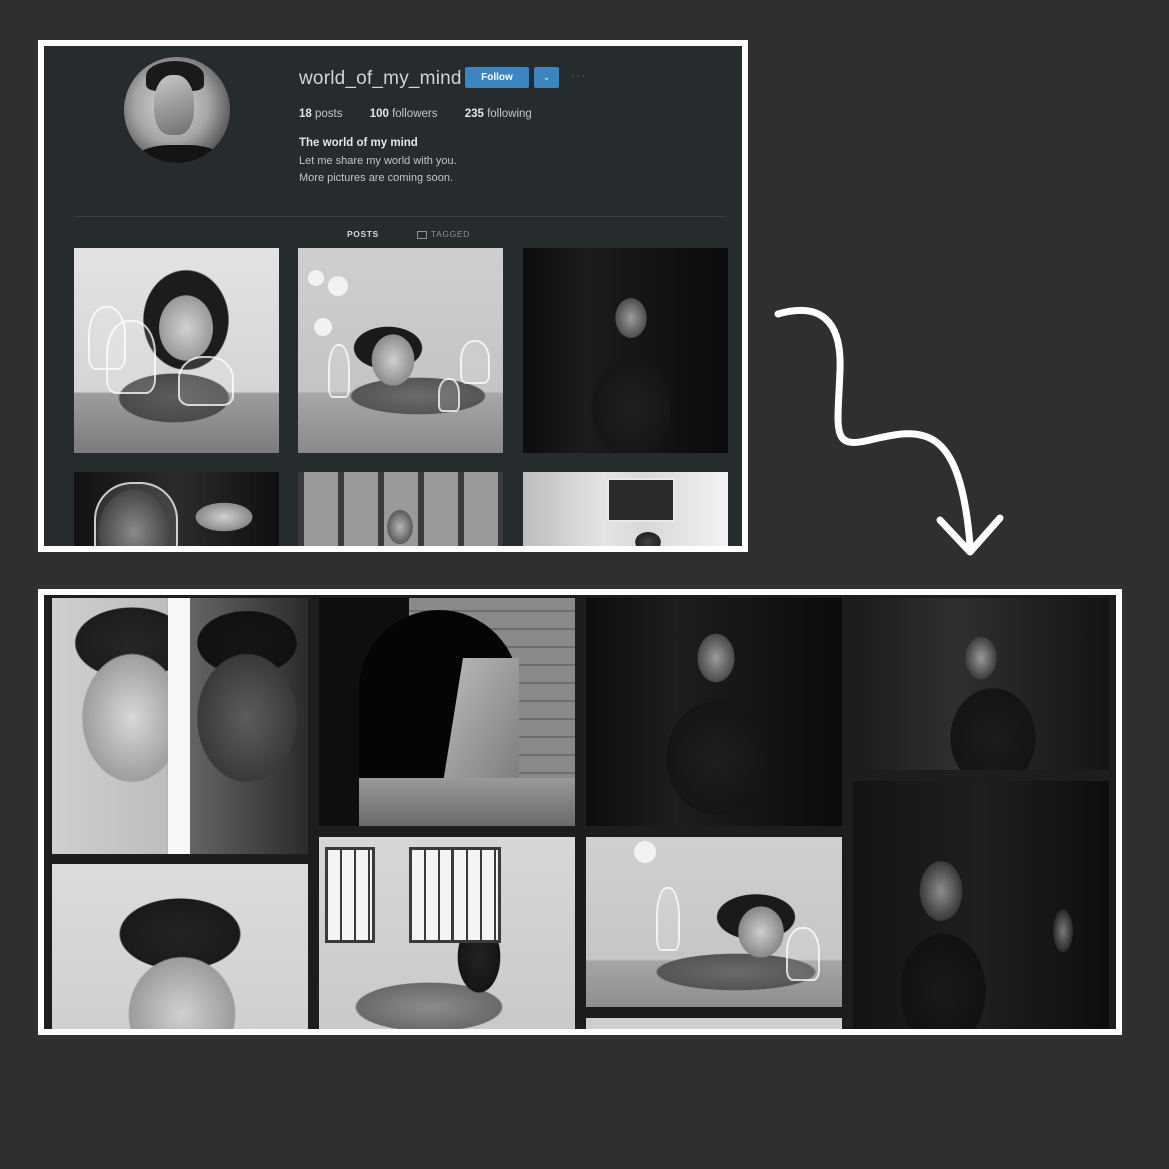  What do you see at coordinates (321, 114) in the screenshot?
I see `stat-posts: 18 posts` at bounding box center [321, 114].